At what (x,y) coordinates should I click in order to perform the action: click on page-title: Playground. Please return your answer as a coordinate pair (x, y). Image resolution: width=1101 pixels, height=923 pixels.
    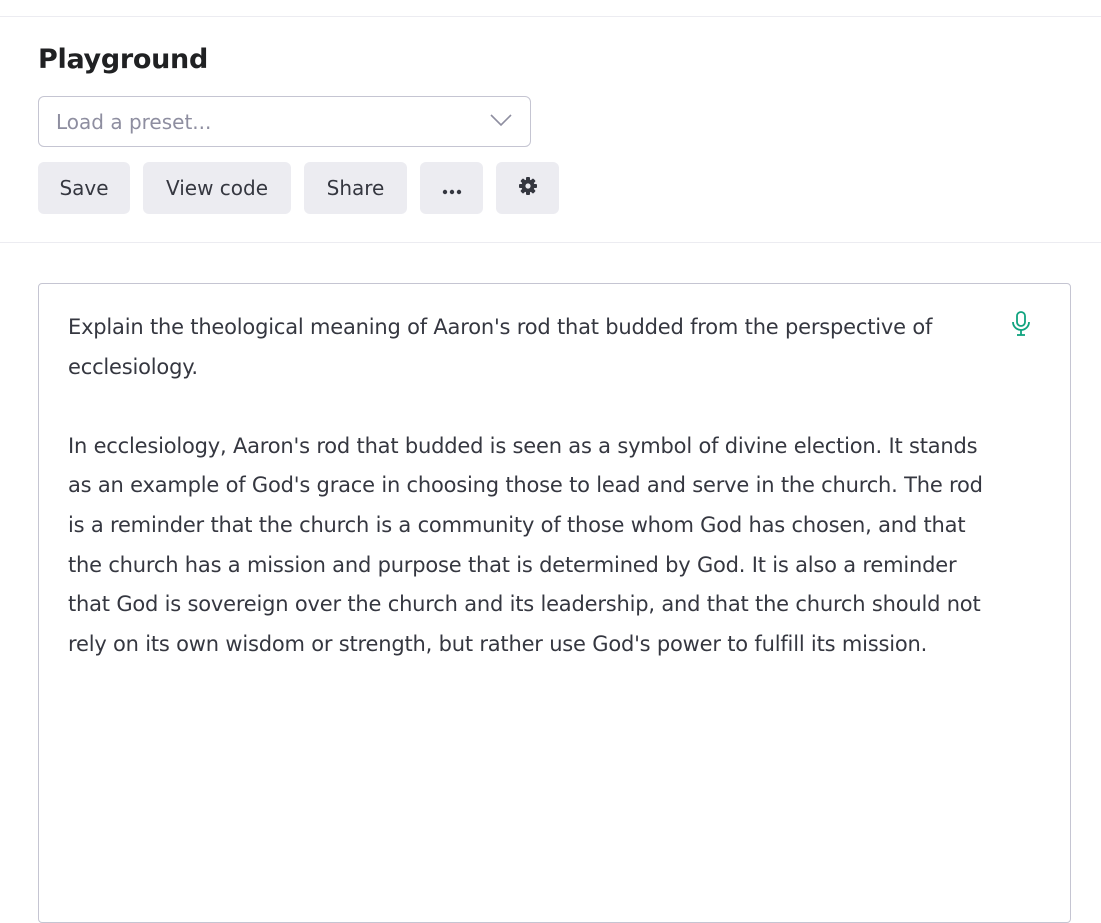
    Looking at the image, I should click on (123, 59).